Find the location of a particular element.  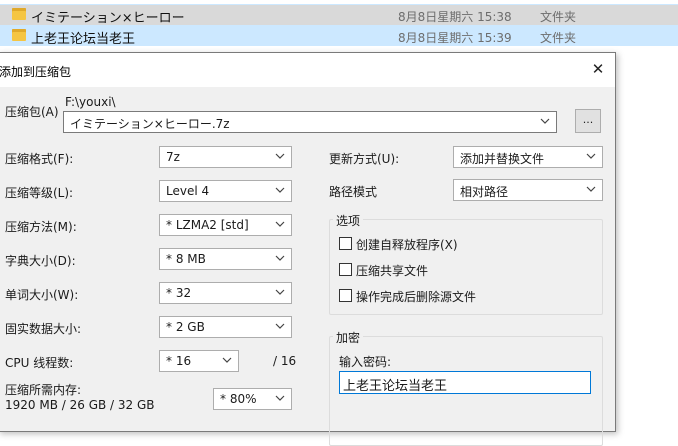

method-label: 压缩方法(M): is located at coordinates (41, 227).